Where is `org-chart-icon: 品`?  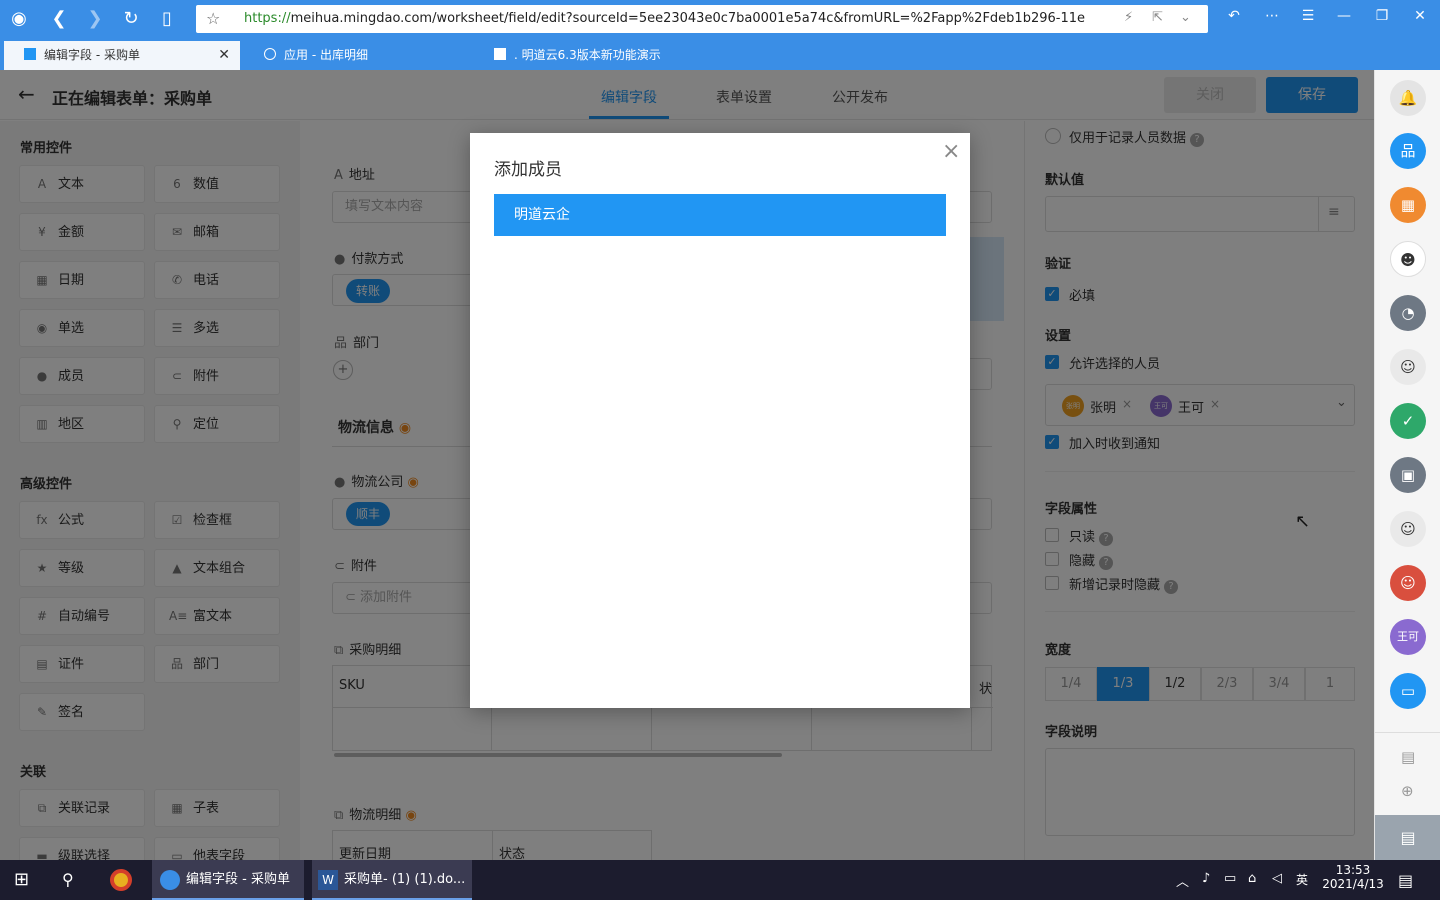
org-chart-icon: 品 is located at coordinates (1408, 151).